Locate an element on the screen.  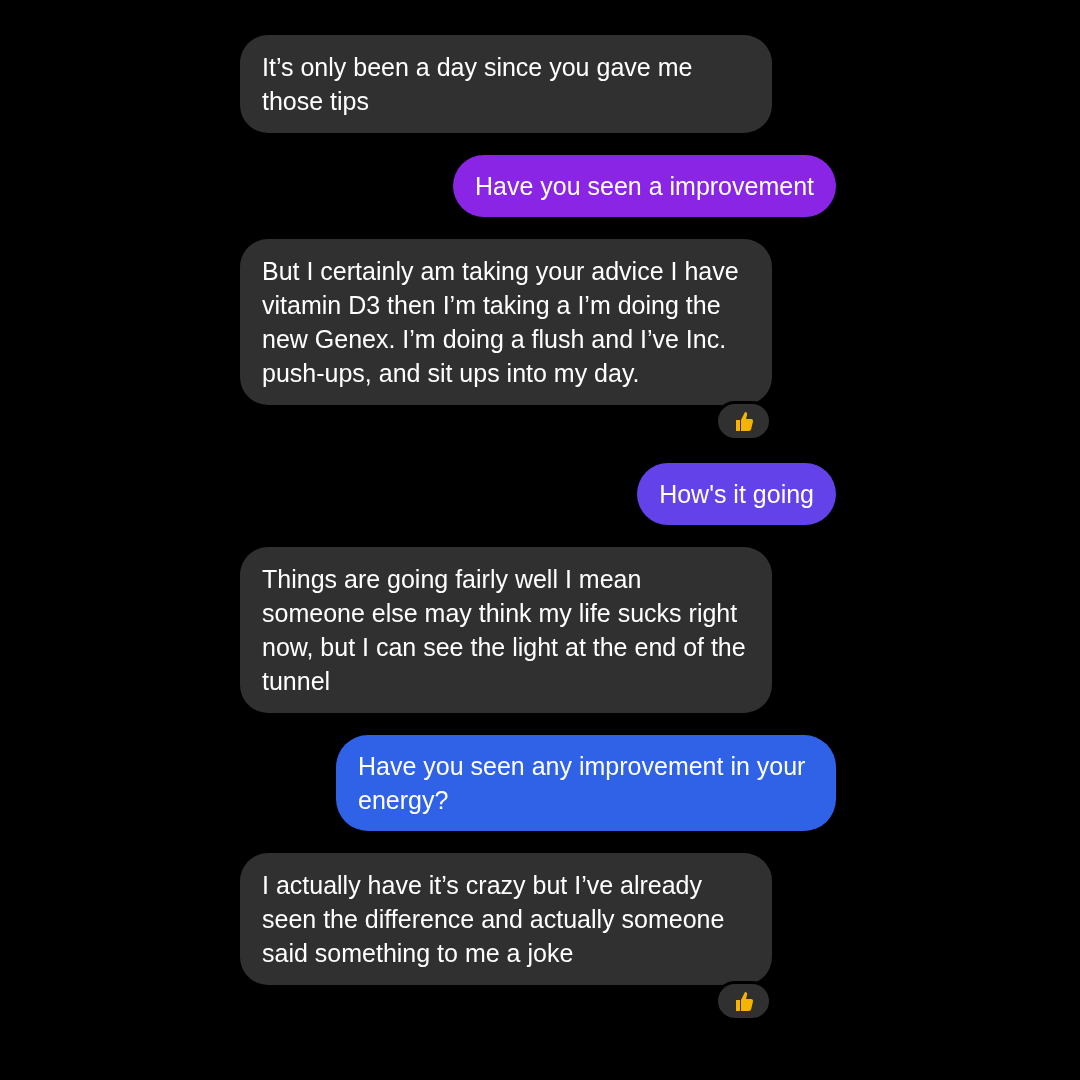
received-message-bubble: But I certainly am taking your advice I have vitamin D3 then I’m taking a I’m doing the new Genex. I’m doing a flush and I’ve Inc. push-ups, and sit ups into my day. is located at coordinates (506, 322).